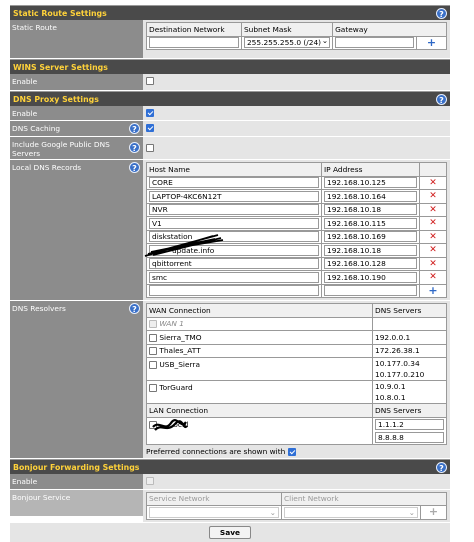  What do you see at coordinates (296, 350) in the screenshot?
I see `table-row: Thales_ATT 172.26.38.1` at bounding box center [296, 350].